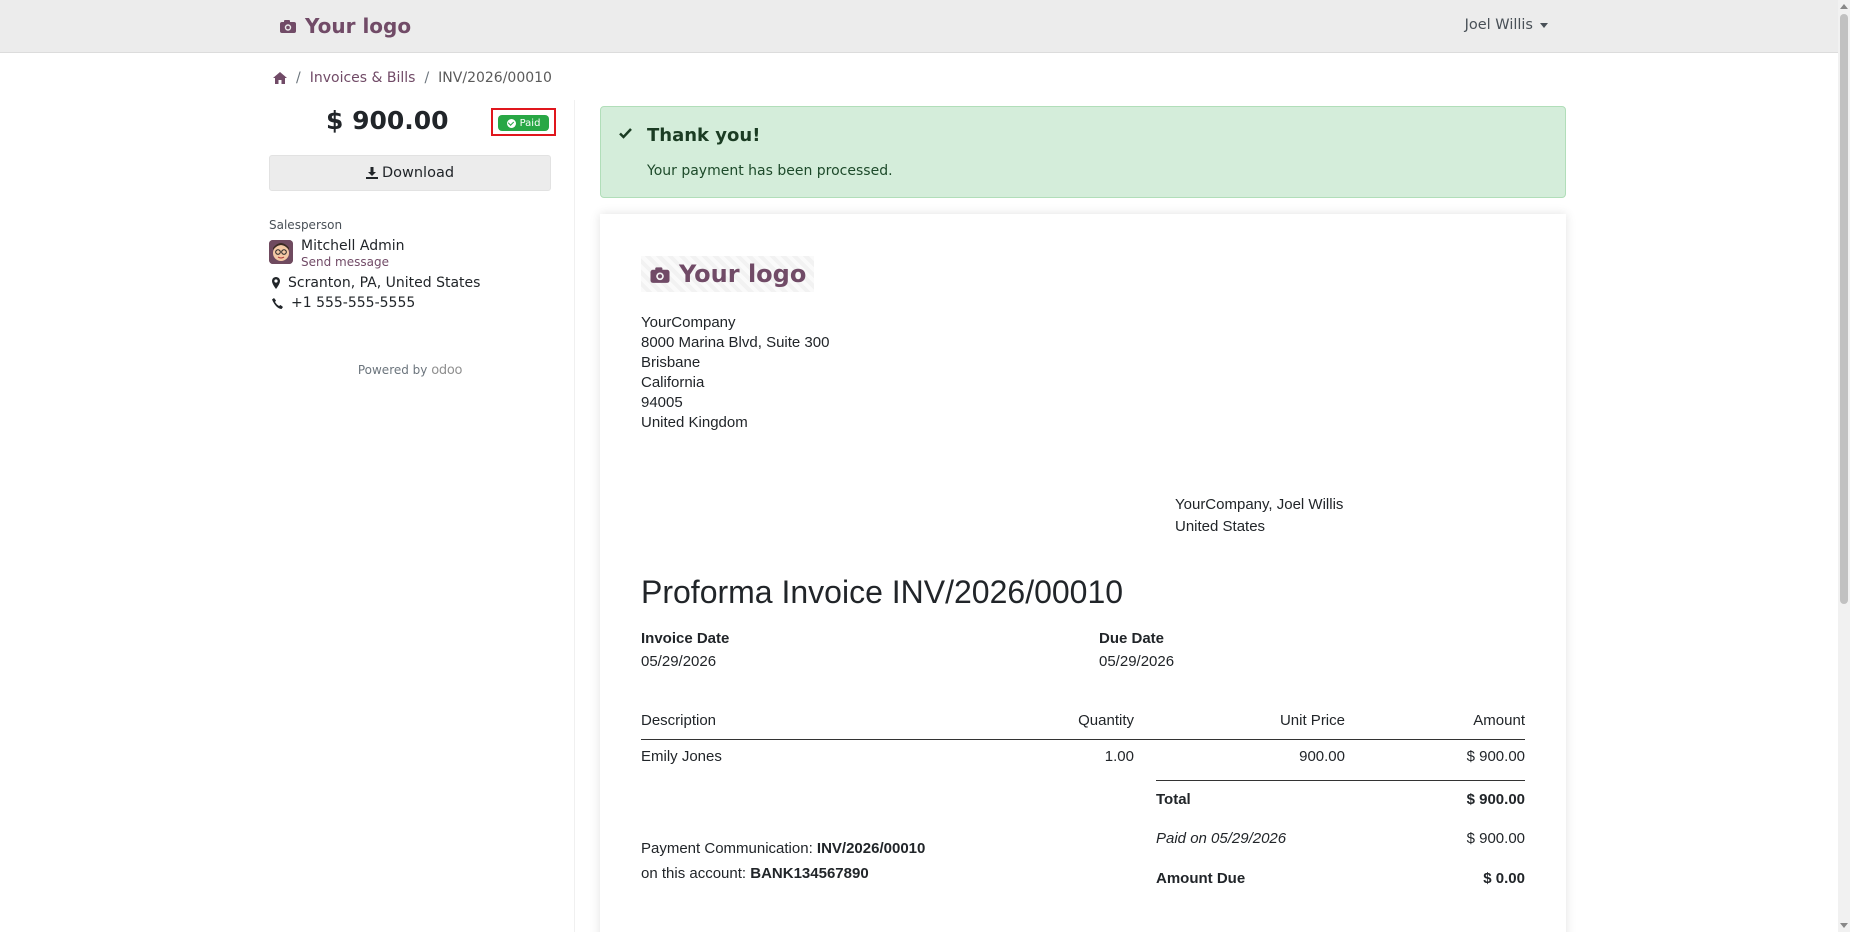 This screenshot has height=932, width=1850. I want to click on powered-by: Powered by odoo, so click(410, 370).